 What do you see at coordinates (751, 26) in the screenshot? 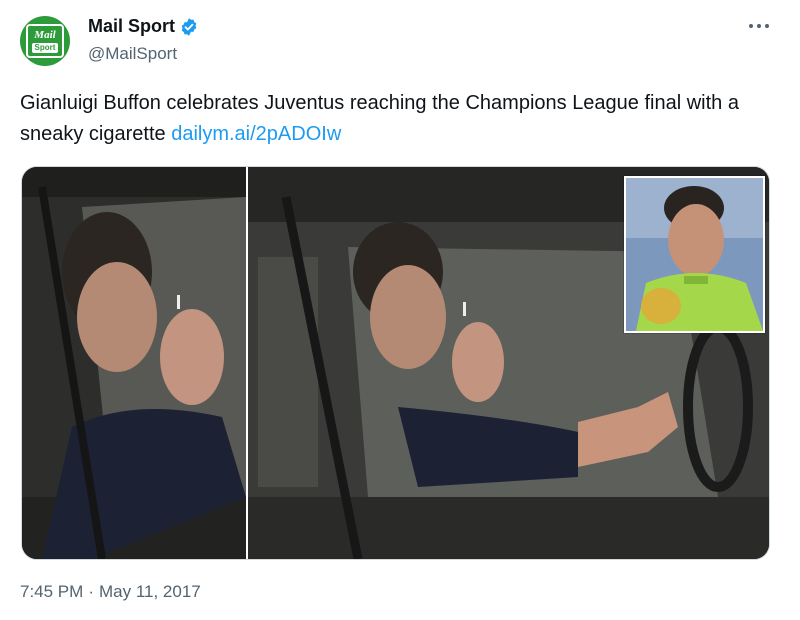
I see `more-horizontal-icon` at bounding box center [751, 26].